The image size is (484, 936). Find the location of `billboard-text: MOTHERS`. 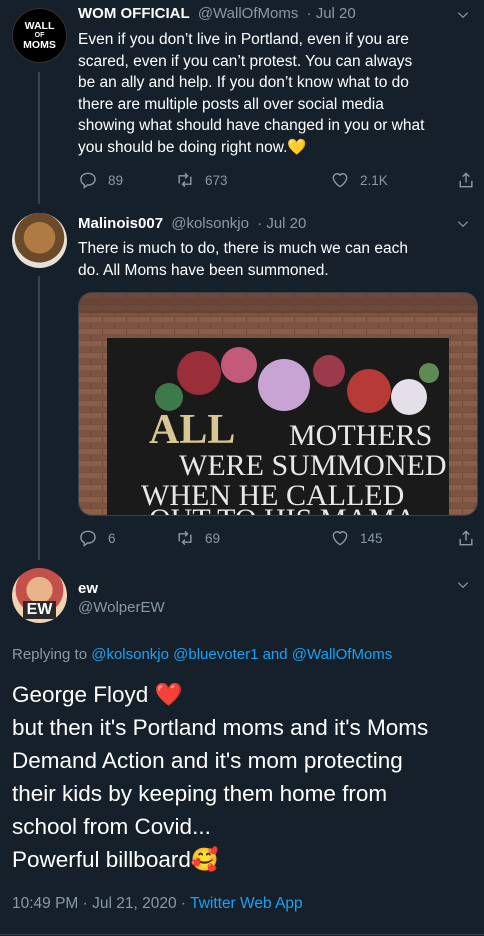

billboard-text: MOTHERS is located at coordinates (360, 435).